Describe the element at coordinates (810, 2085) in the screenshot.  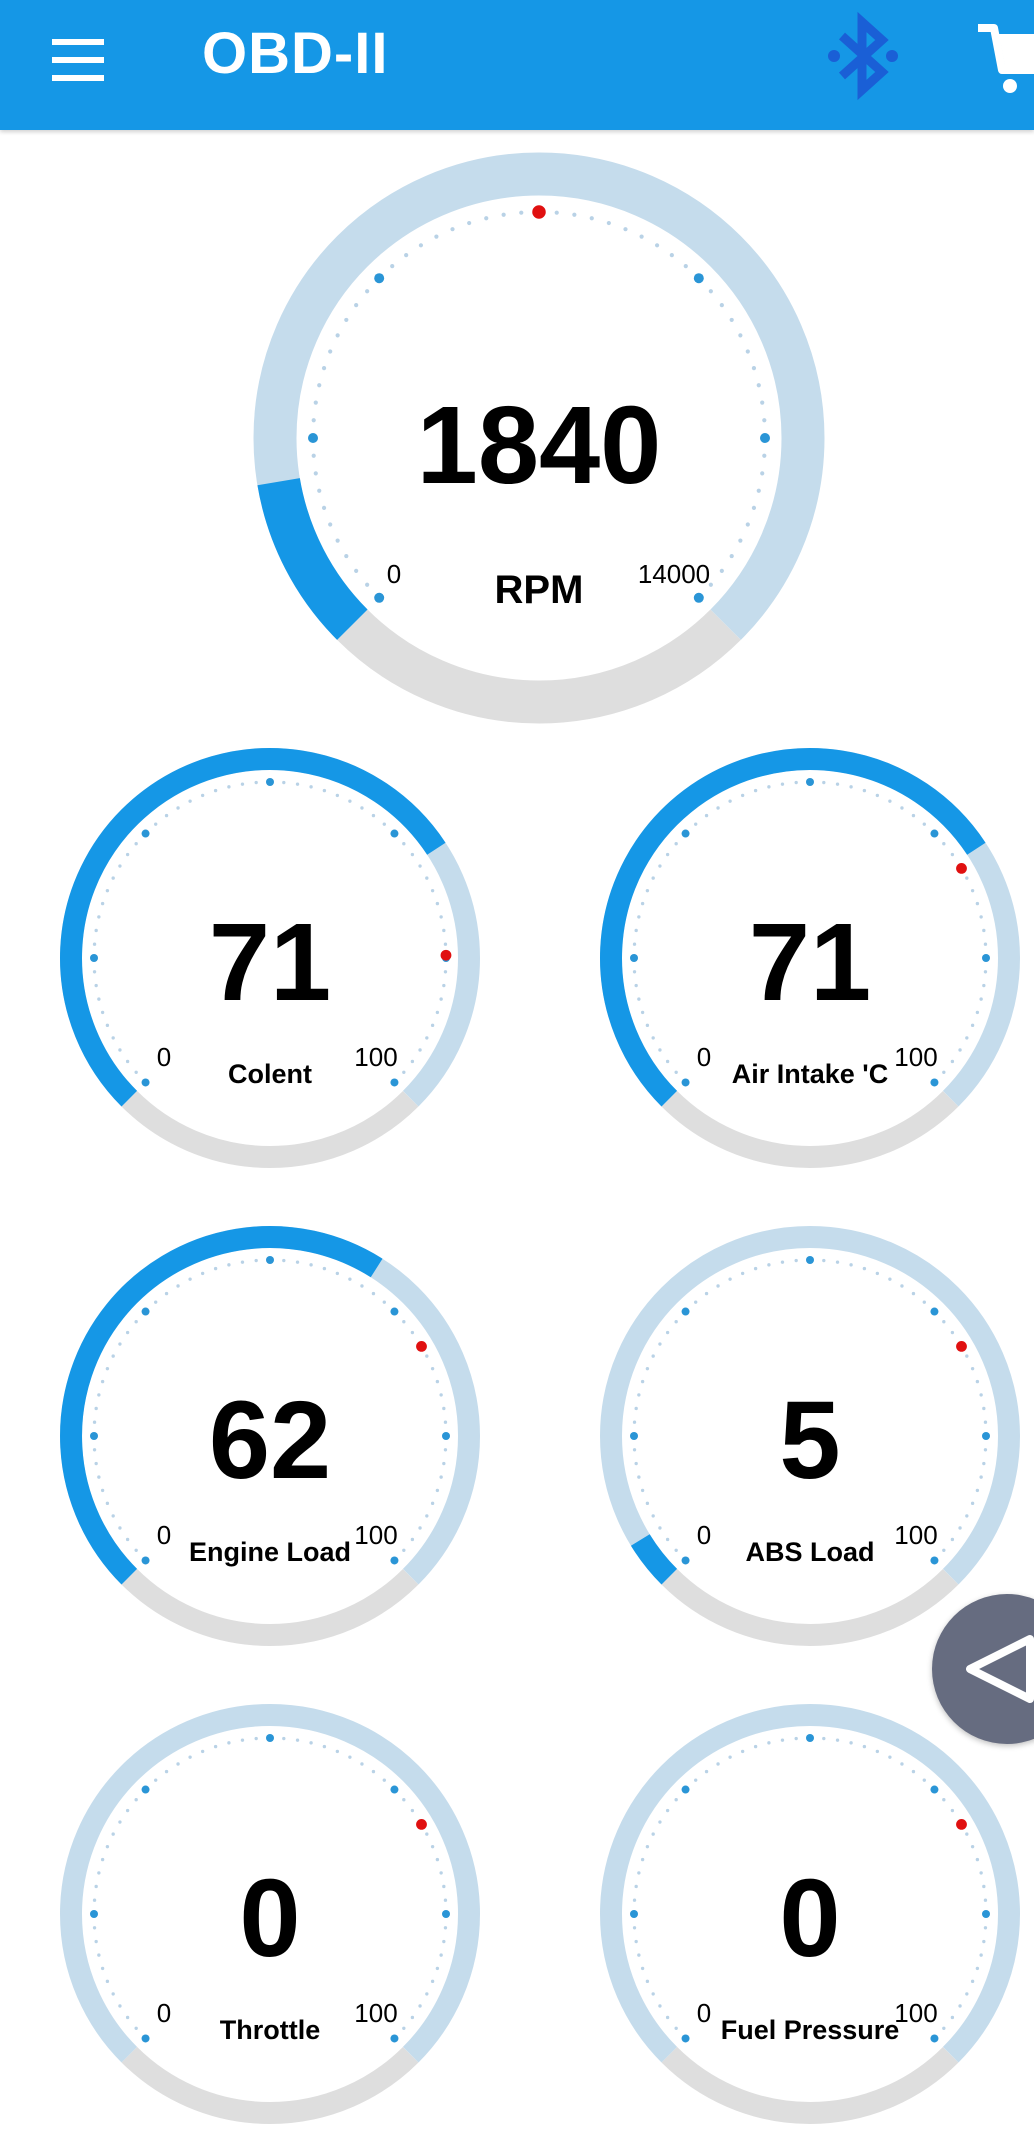
I see `gauge-bottom-arc` at that location.